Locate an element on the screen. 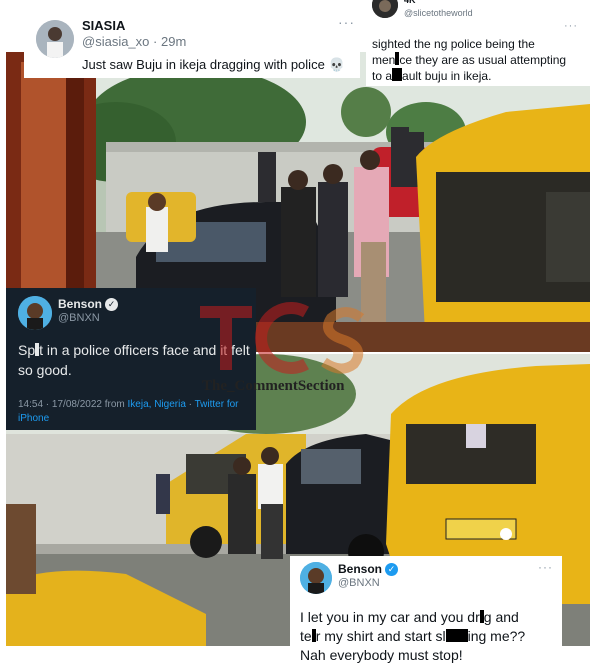  tweet-author-name: 4K is located at coordinates (410, 2).